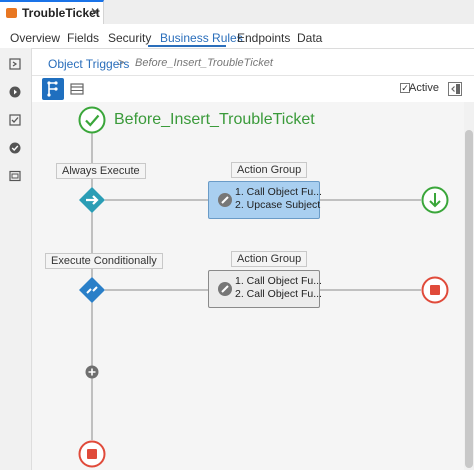 The image size is (474, 470). What do you see at coordinates (92, 120) in the screenshot?
I see `trigger-start-node` at bounding box center [92, 120].